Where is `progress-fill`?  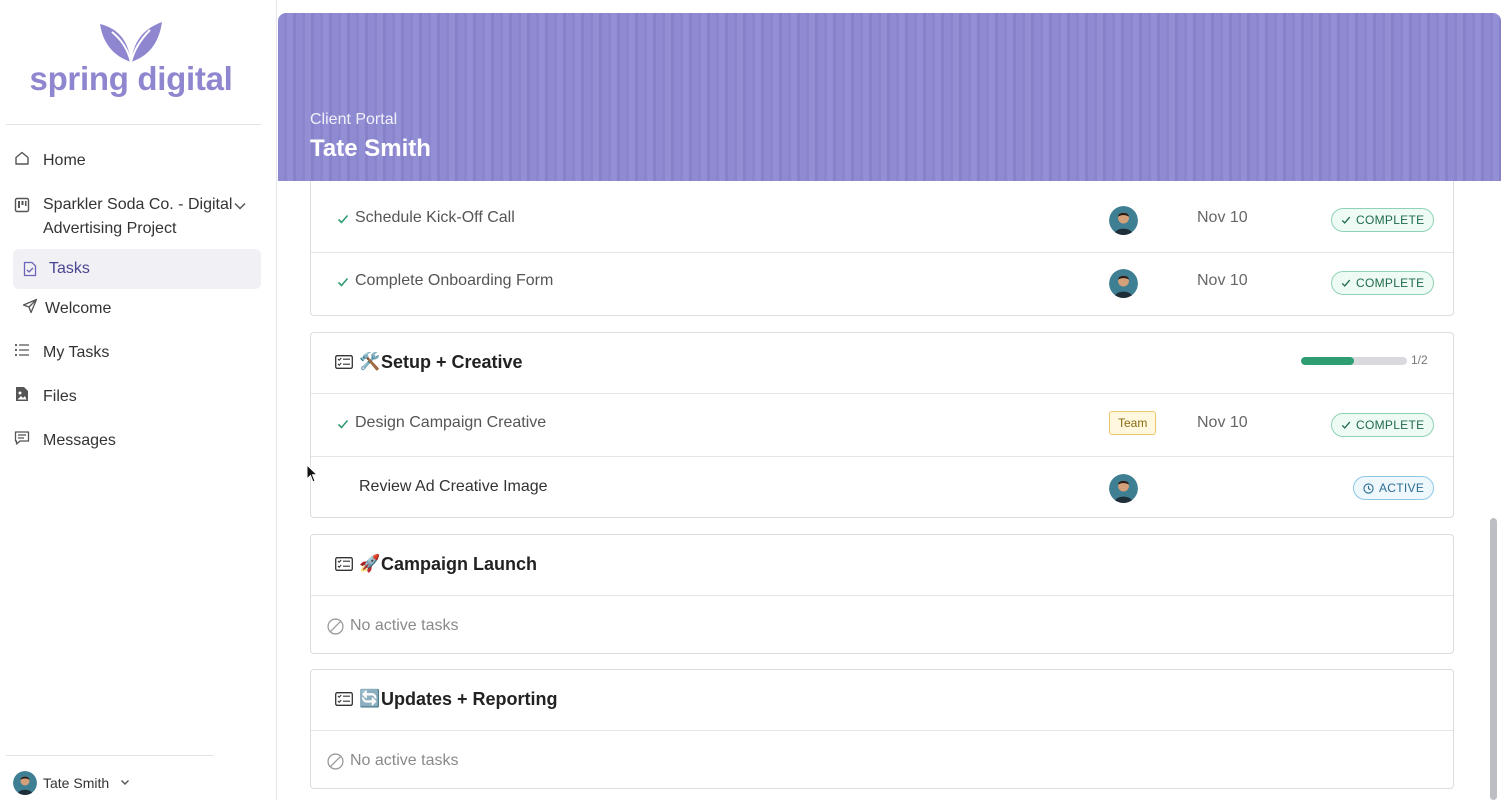
progress-fill is located at coordinates (1327, 361).